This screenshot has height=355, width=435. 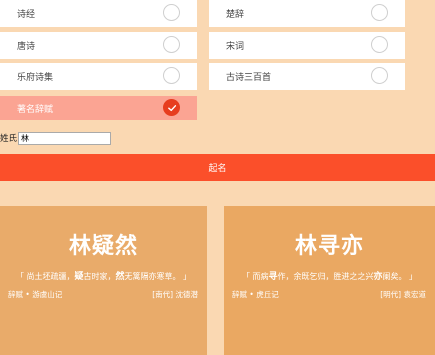 I want to click on highlight-char: 然, so click(x=120, y=277).